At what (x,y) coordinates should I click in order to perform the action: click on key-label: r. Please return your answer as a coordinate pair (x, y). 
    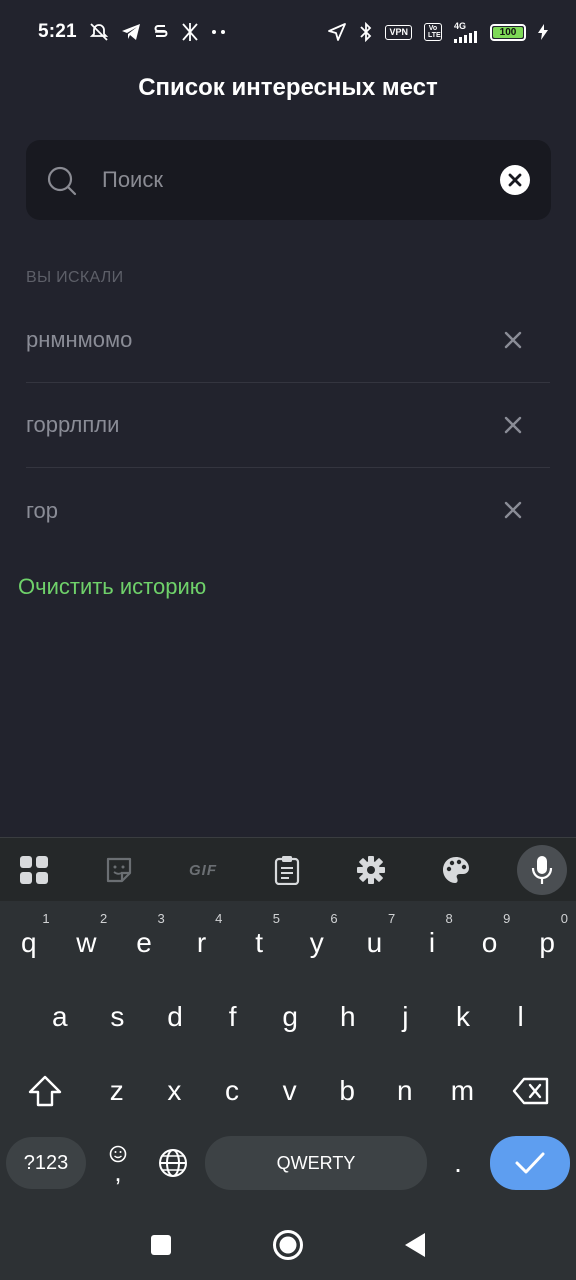
    Looking at the image, I should click on (201, 942).